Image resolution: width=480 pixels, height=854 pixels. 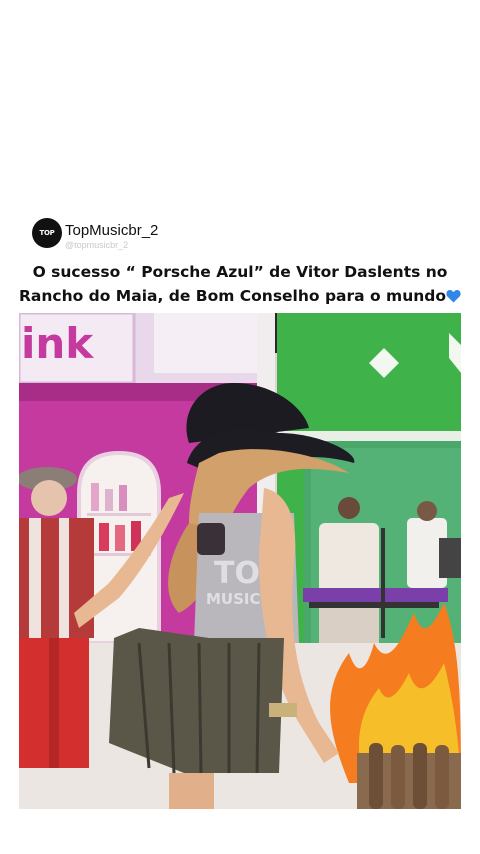 What do you see at coordinates (453, 296) in the screenshot?
I see `blue-heart-icon` at bounding box center [453, 296].